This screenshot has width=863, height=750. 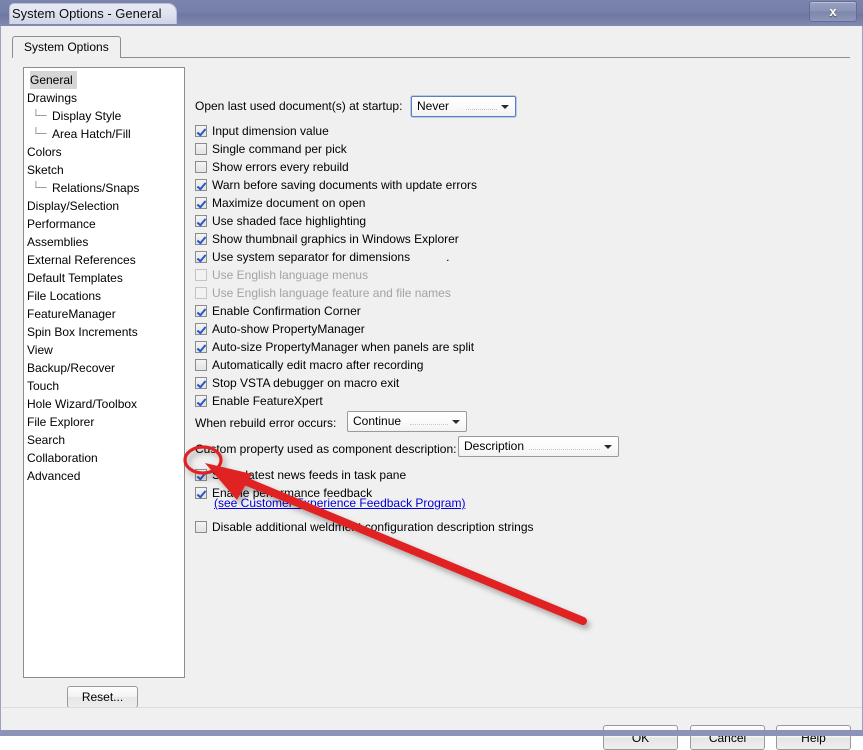 I want to click on sidebar-item-label: Collaboration, so click(x=62, y=458).